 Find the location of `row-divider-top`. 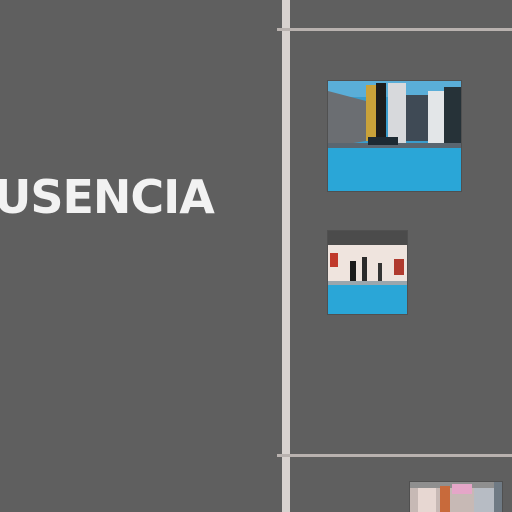

row-divider-top is located at coordinates (394, 29).